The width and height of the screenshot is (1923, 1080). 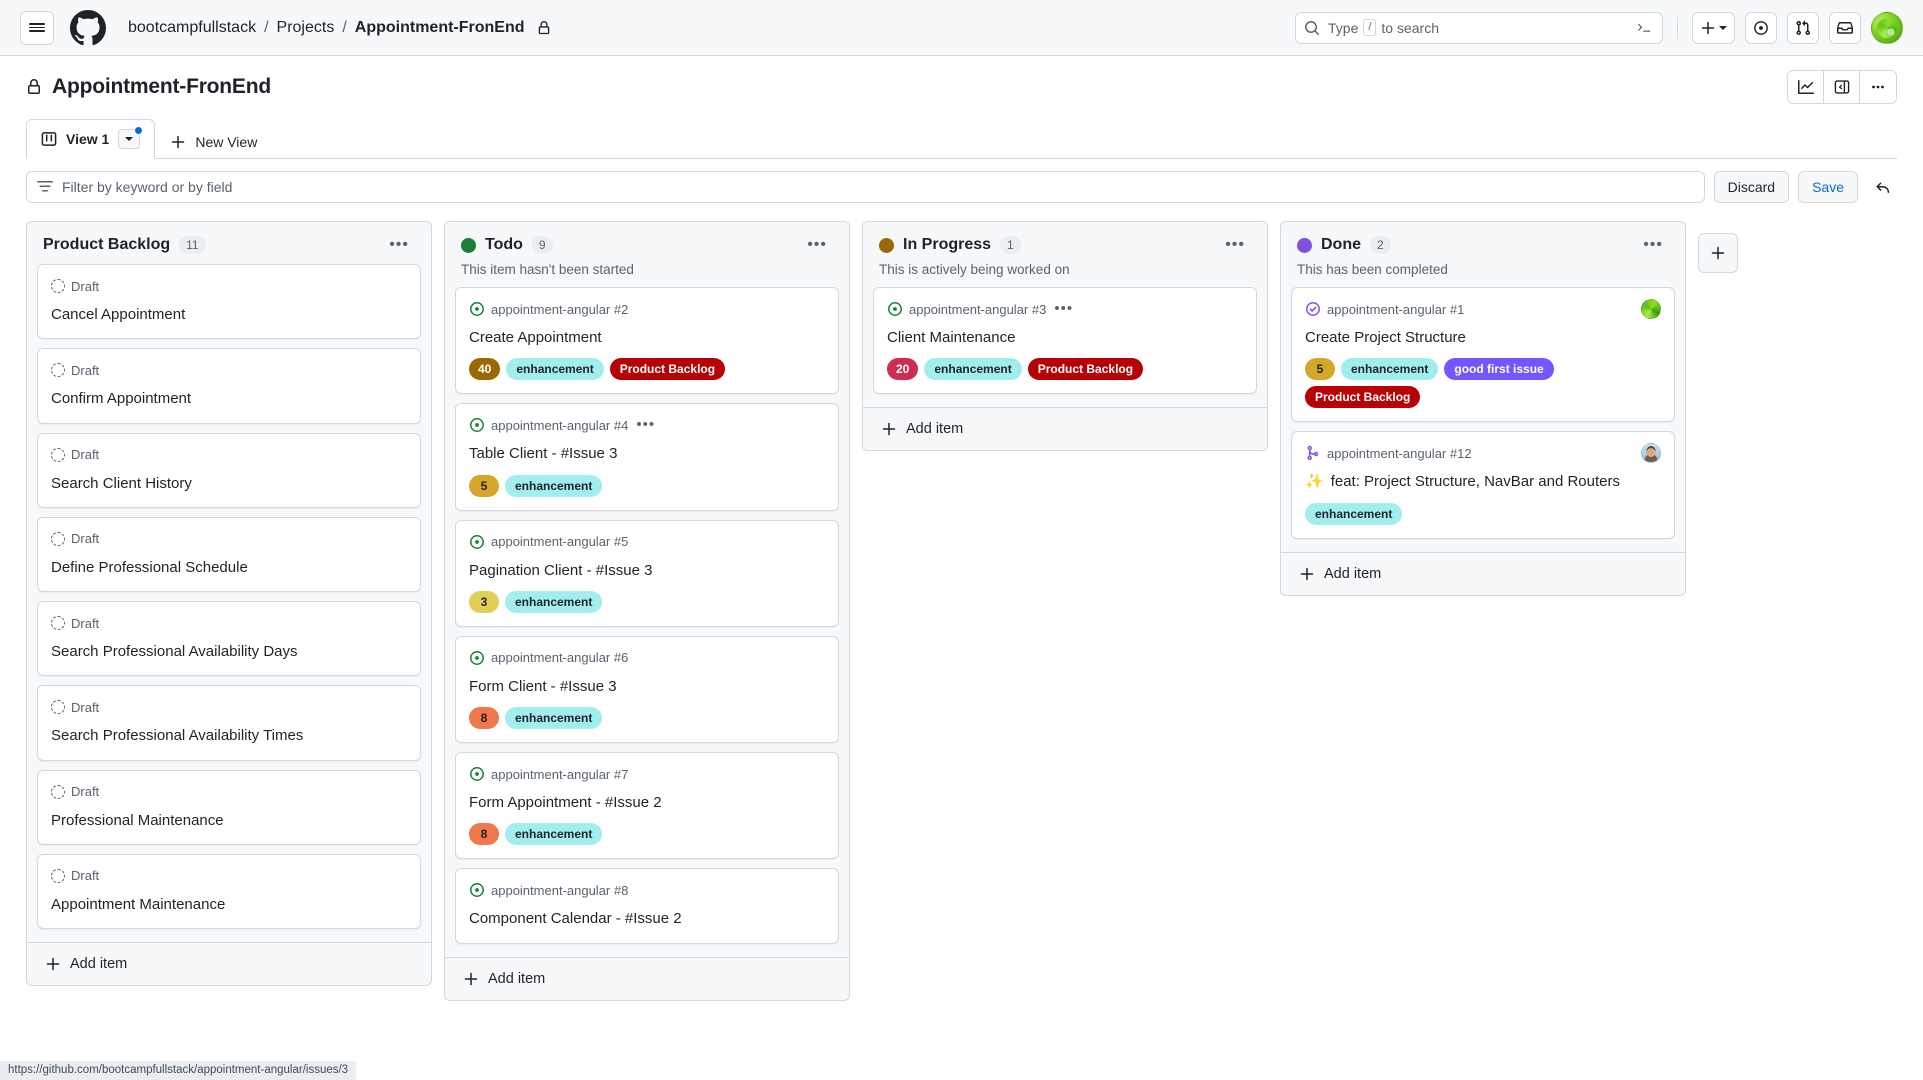 What do you see at coordinates (1483, 453) in the screenshot?
I see `card-header: appointment-angular #12` at bounding box center [1483, 453].